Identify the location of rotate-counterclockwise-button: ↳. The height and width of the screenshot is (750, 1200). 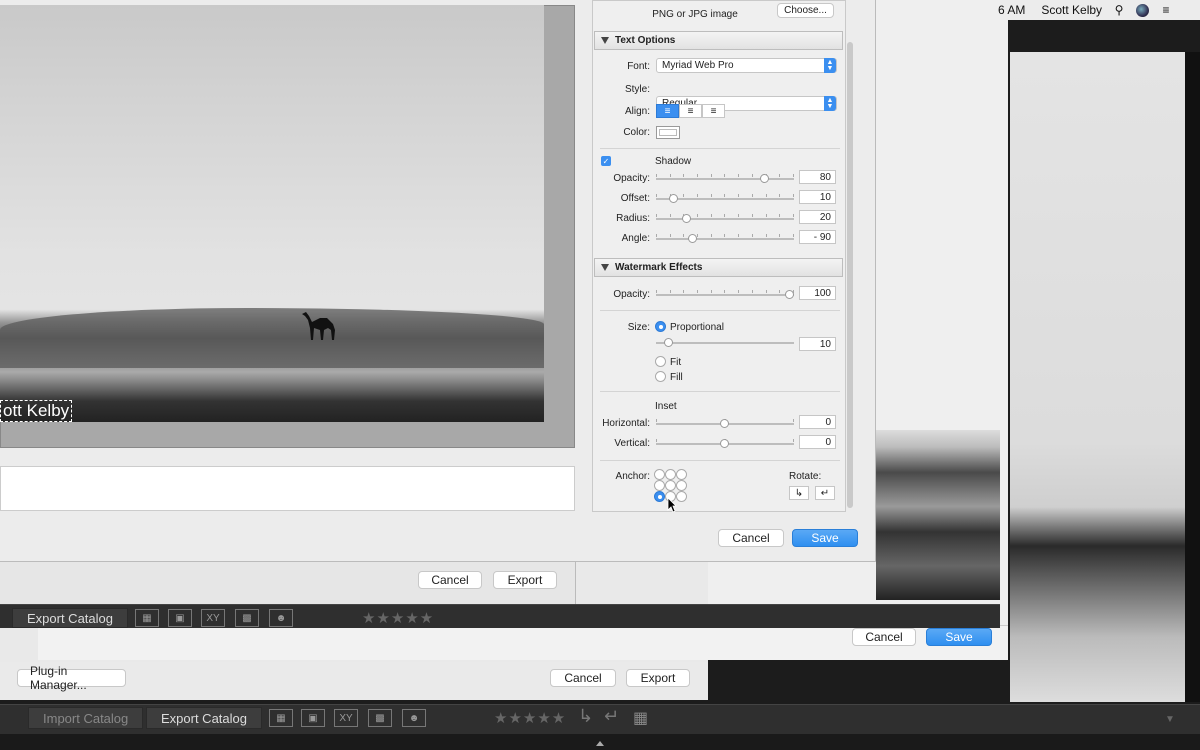
(799, 493).